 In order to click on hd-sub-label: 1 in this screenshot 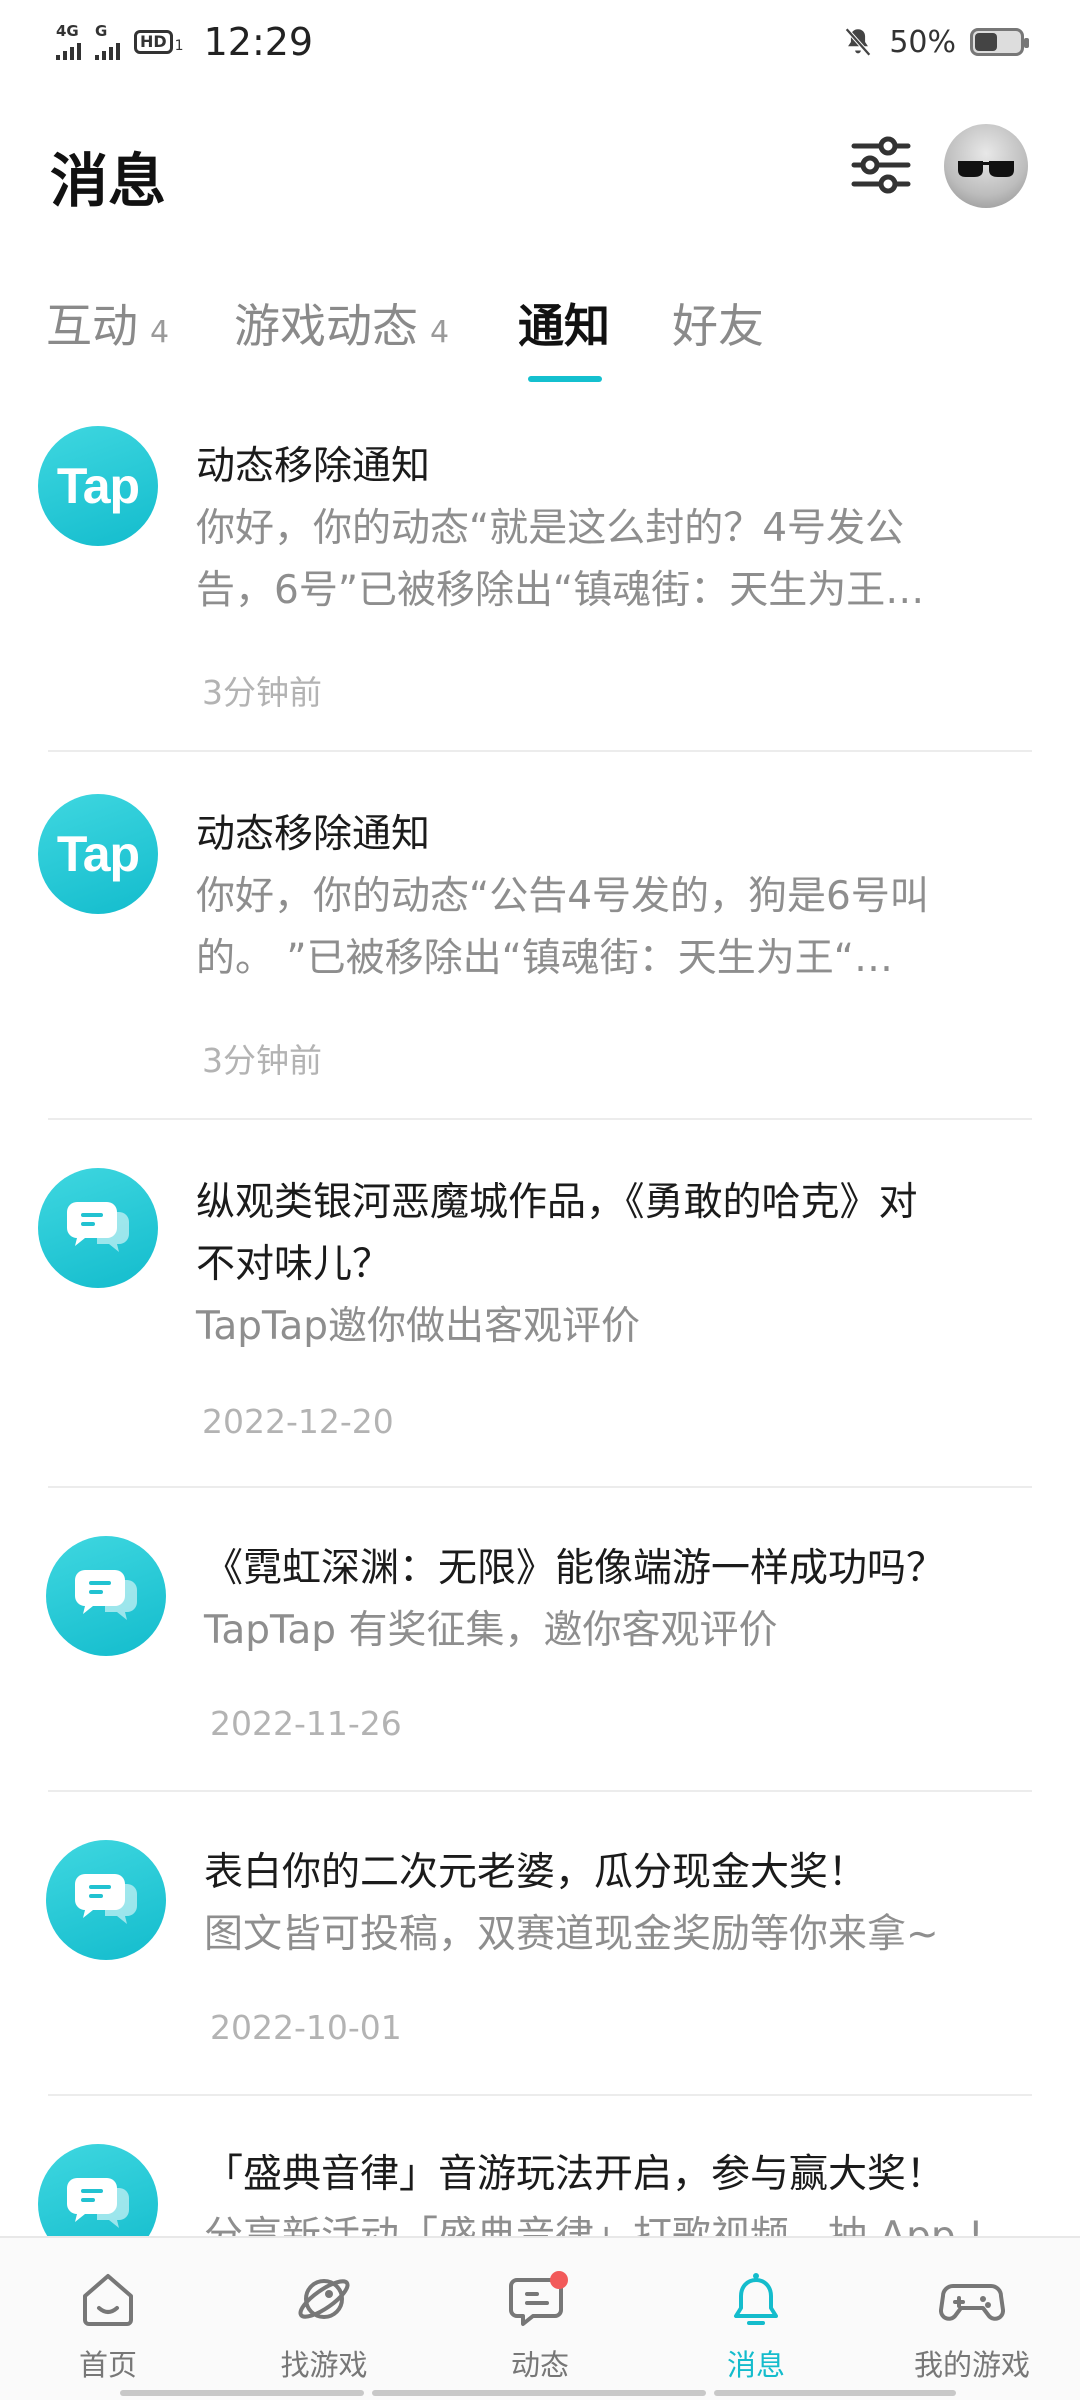, I will do `click(179, 46)`.